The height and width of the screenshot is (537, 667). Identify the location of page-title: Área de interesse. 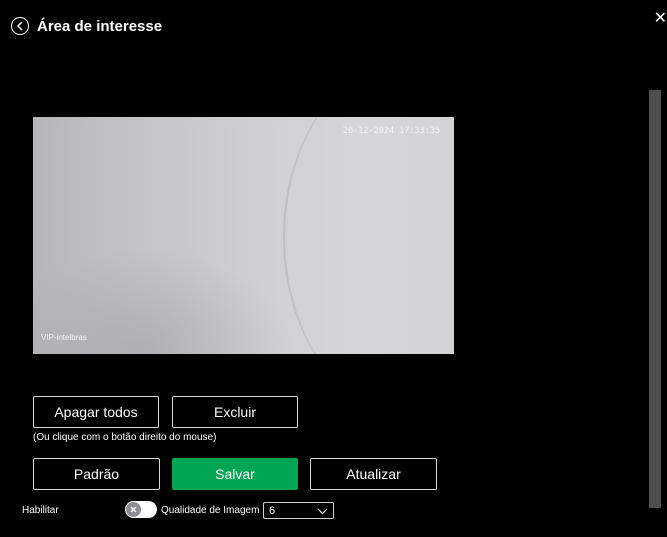
(100, 26).